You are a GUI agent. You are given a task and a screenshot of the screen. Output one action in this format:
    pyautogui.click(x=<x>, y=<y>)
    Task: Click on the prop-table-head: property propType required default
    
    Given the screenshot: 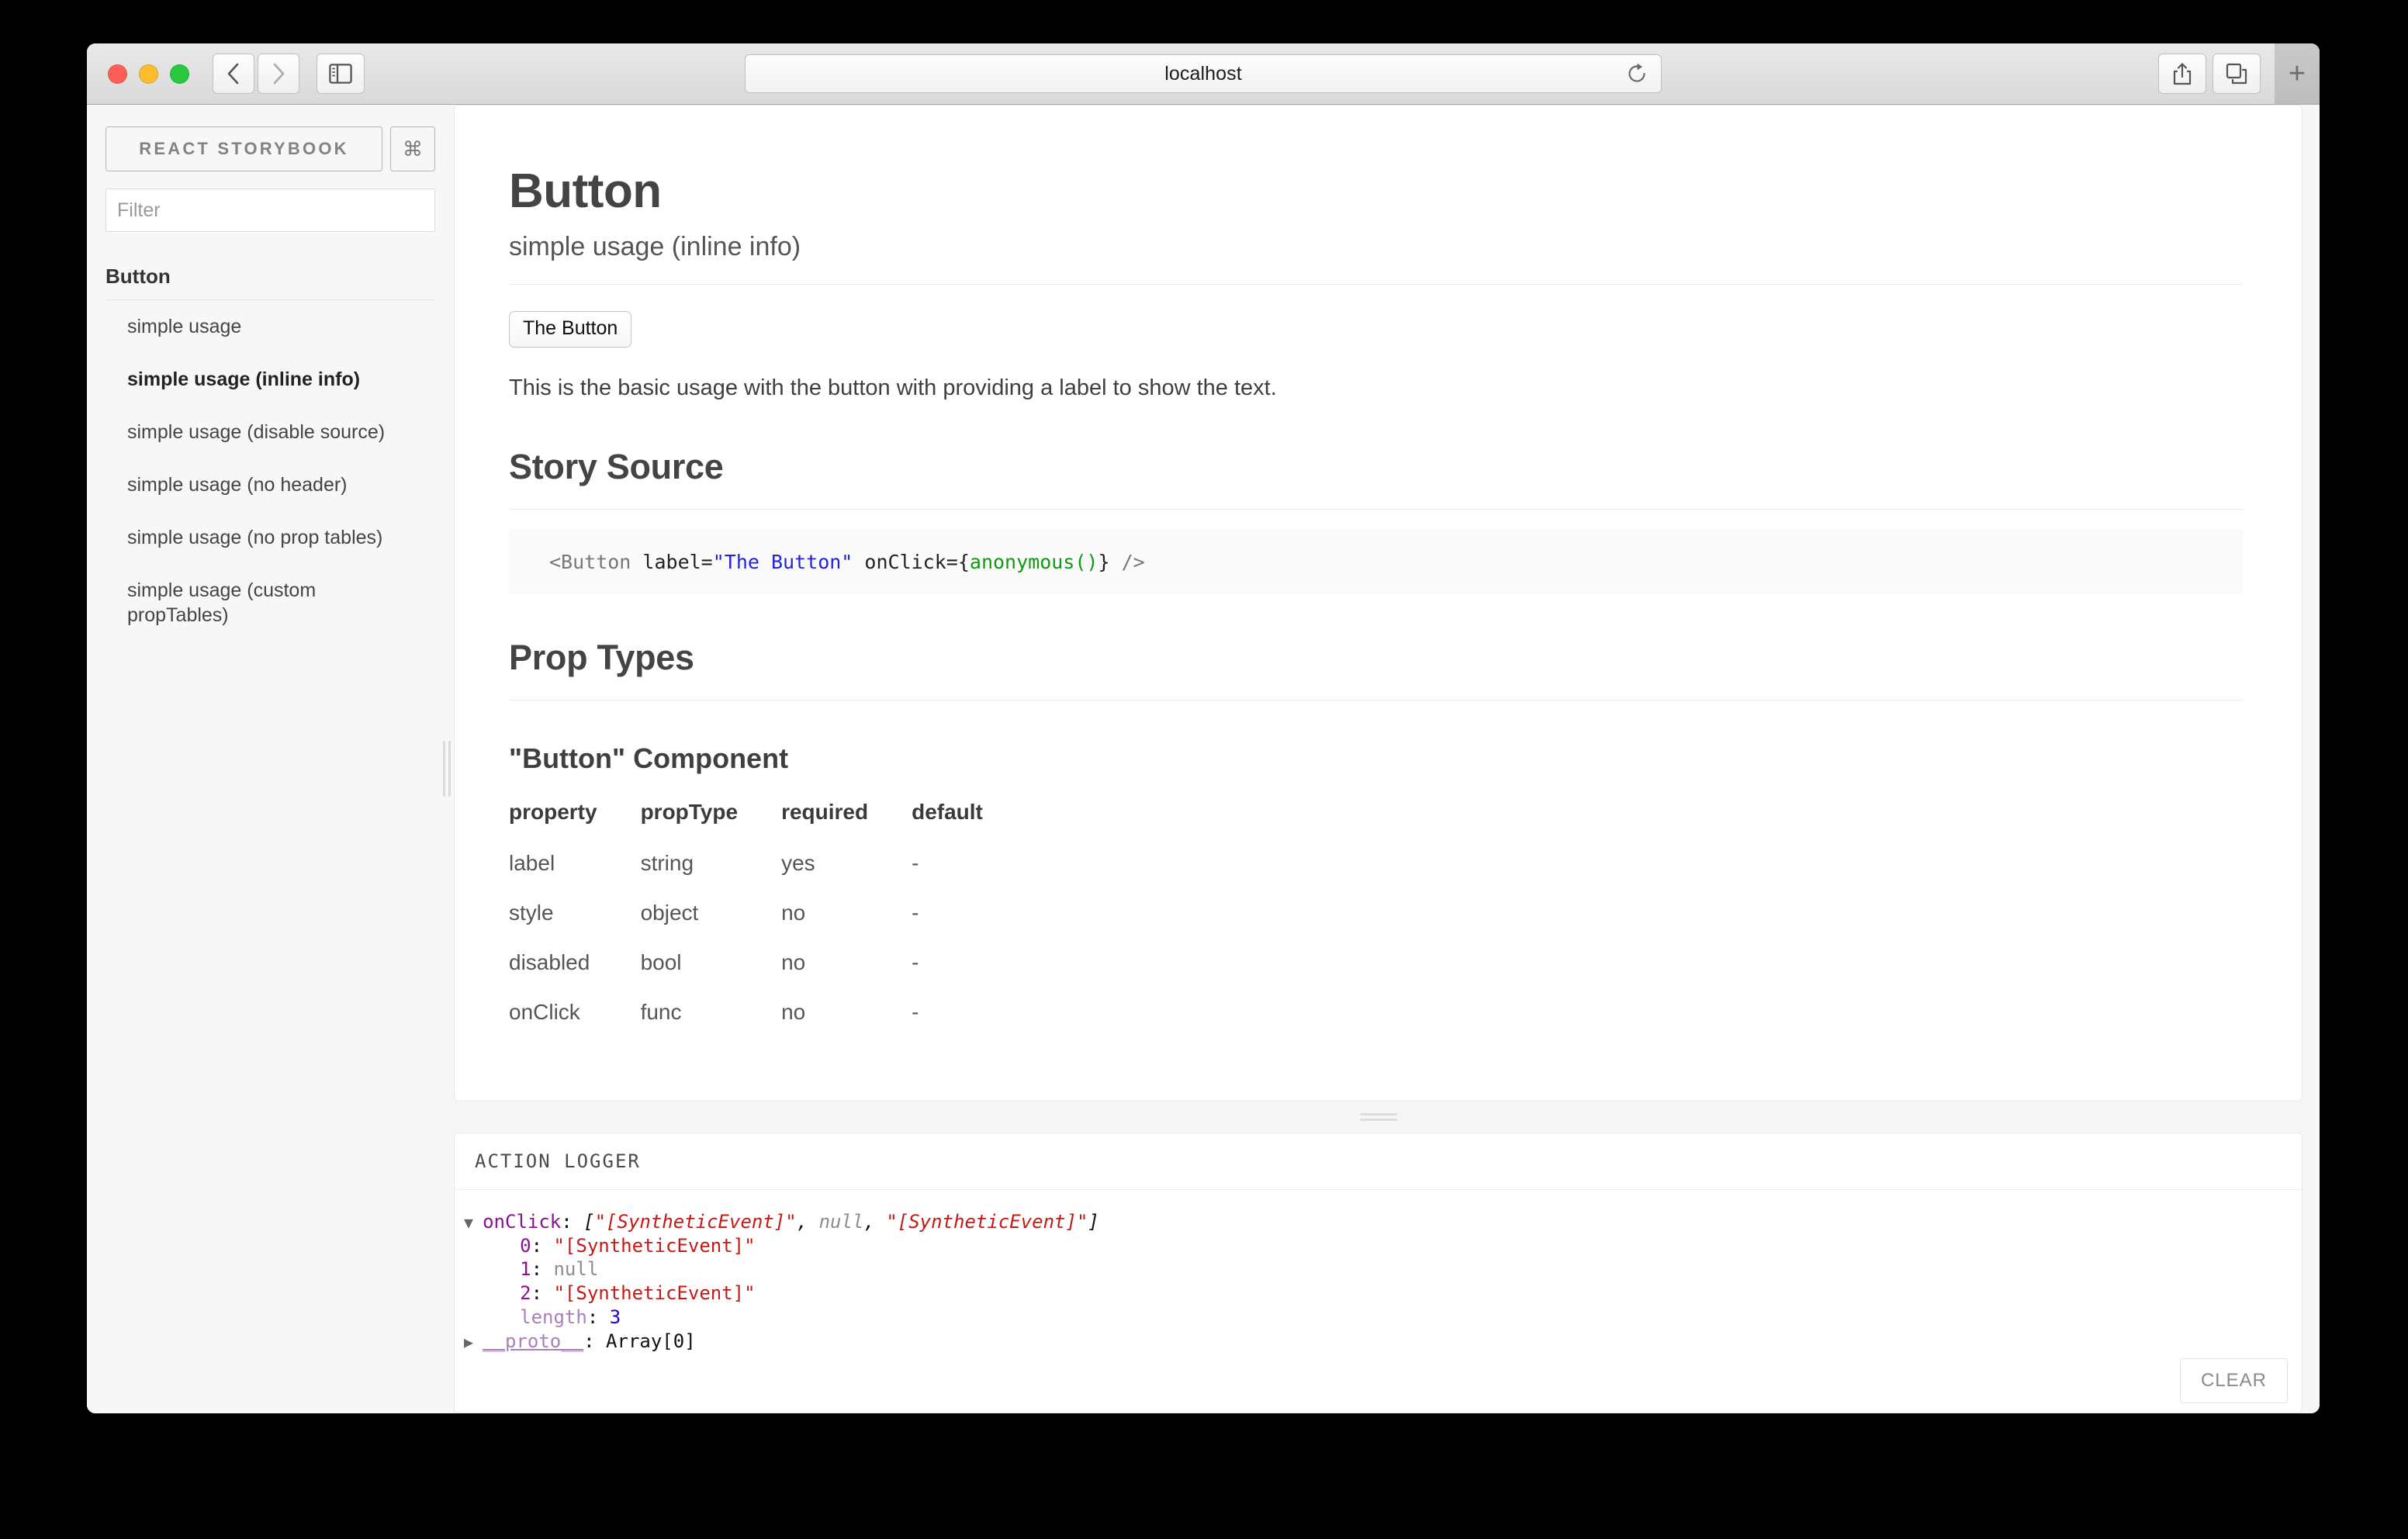 What is the action you would take?
    pyautogui.click(x=767, y=816)
    